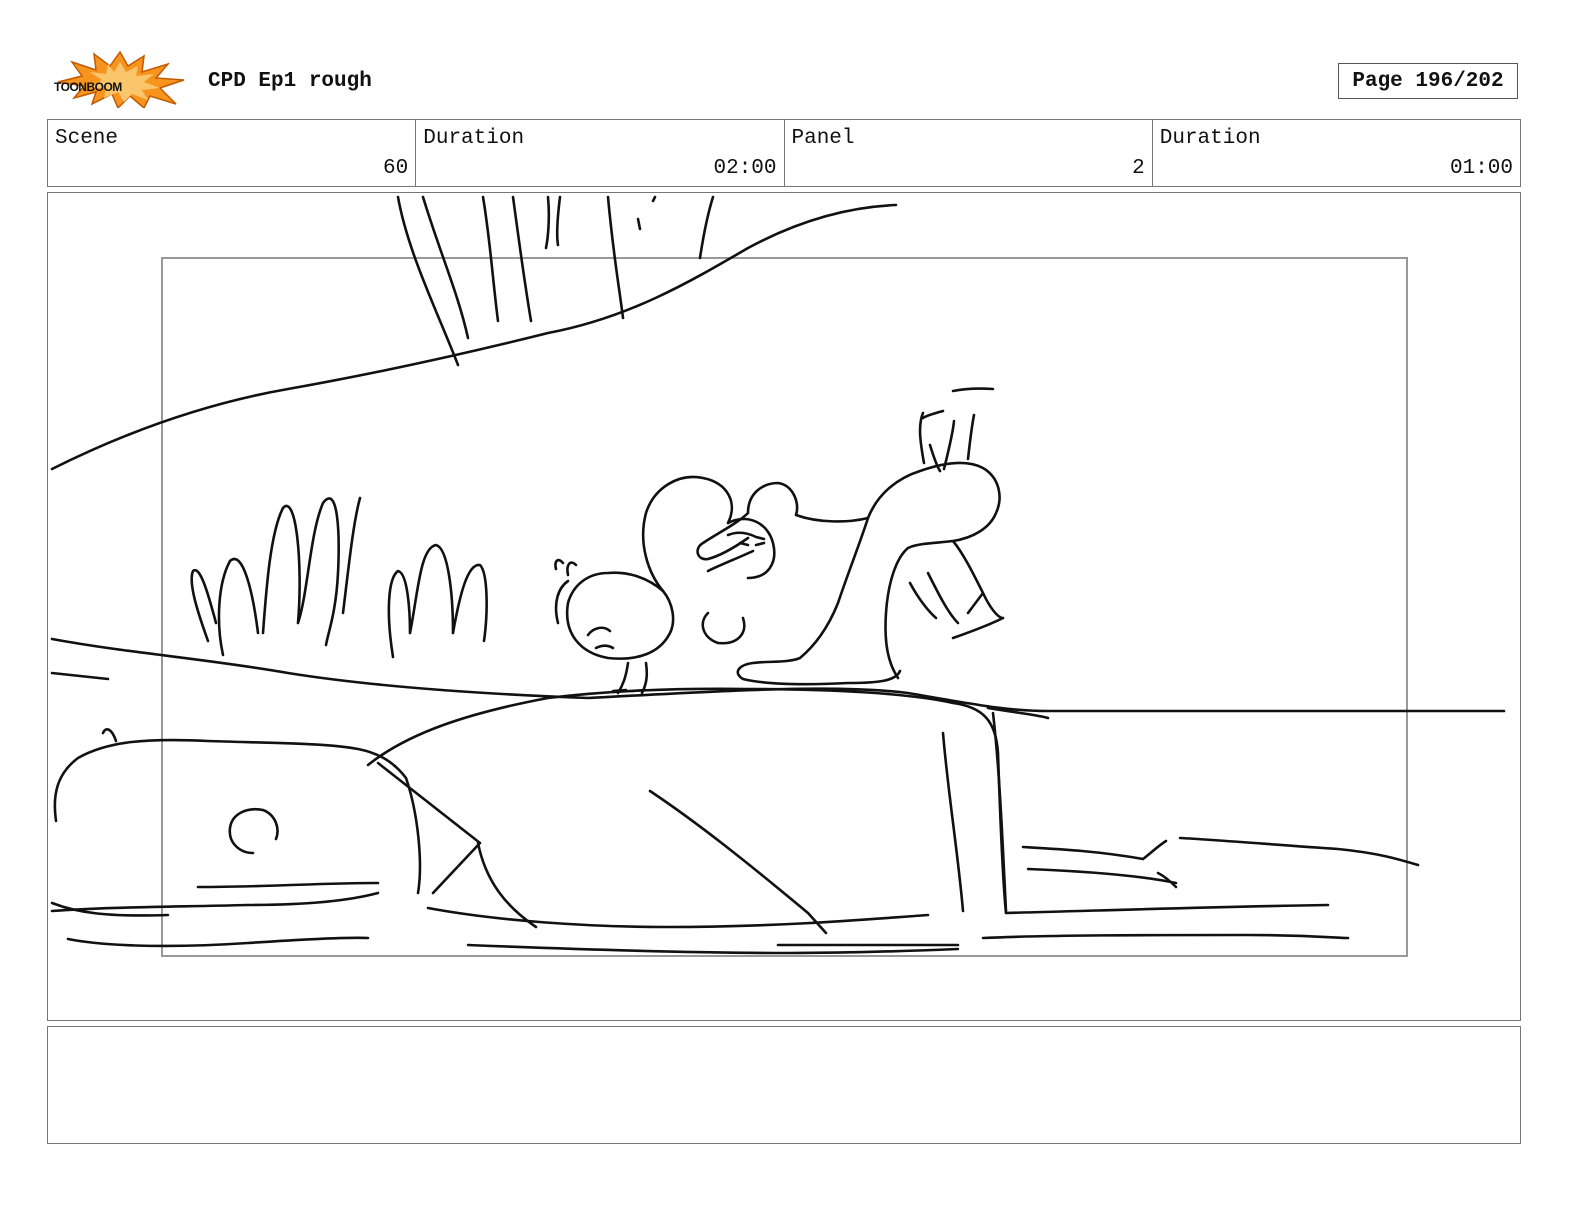 The width and height of the screenshot is (1582, 1225). I want to click on panel-duration-value: 01:00, so click(1481, 168).